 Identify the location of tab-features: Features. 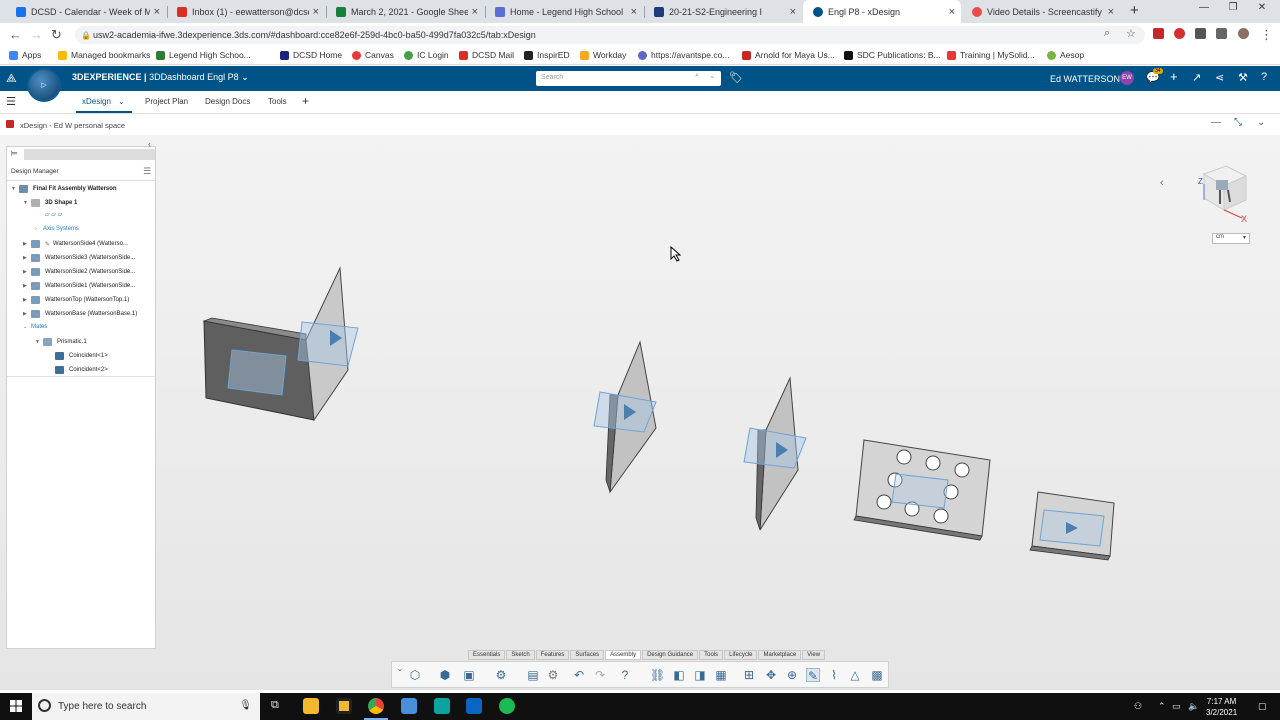
(552, 655).